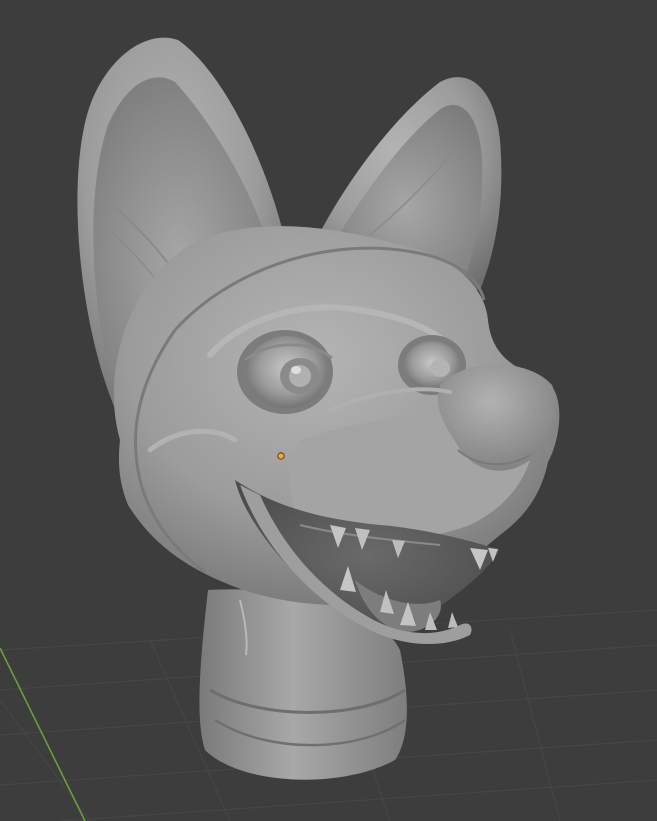 Image resolution: width=657 pixels, height=821 pixels. I want to click on left-eye, so click(285, 372).